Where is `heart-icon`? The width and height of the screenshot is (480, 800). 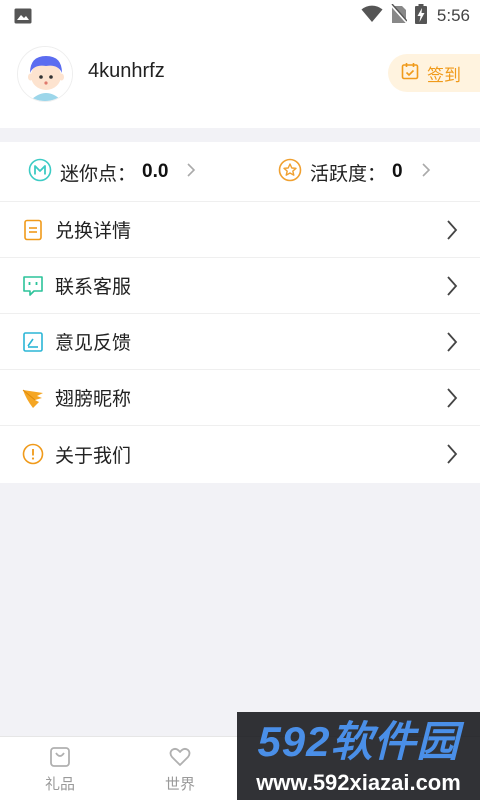 heart-icon is located at coordinates (180, 759).